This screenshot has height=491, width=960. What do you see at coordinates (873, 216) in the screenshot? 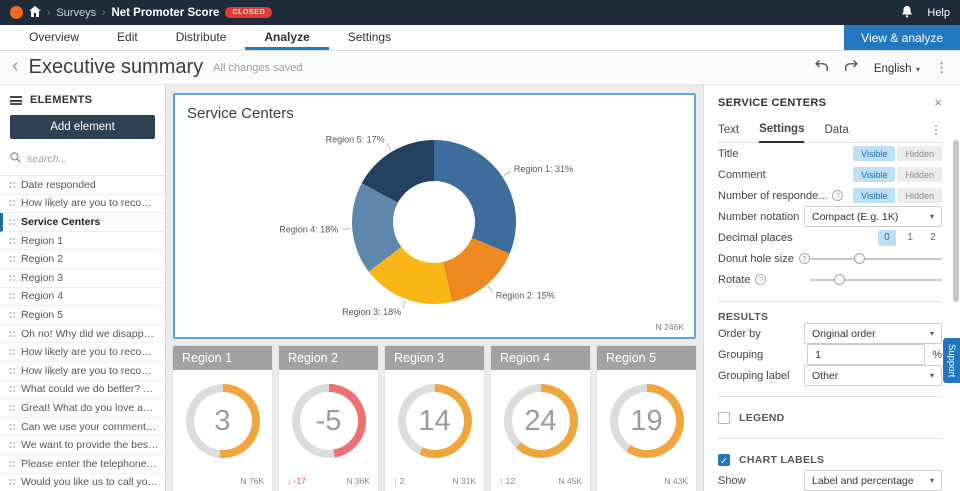
I see `number-notation-select: Compact (E.g. 1K) ▾` at bounding box center [873, 216].